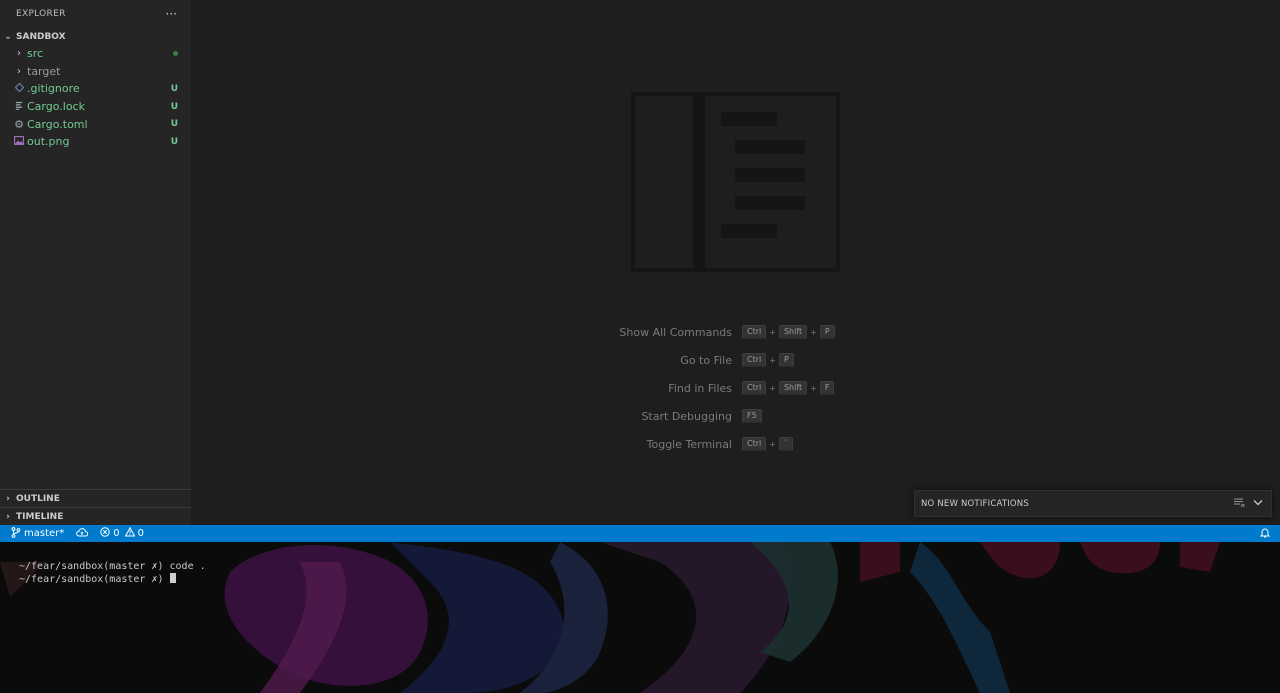  What do you see at coordinates (19, 141) in the screenshot?
I see `image-icon` at bounding box center [19, 141].